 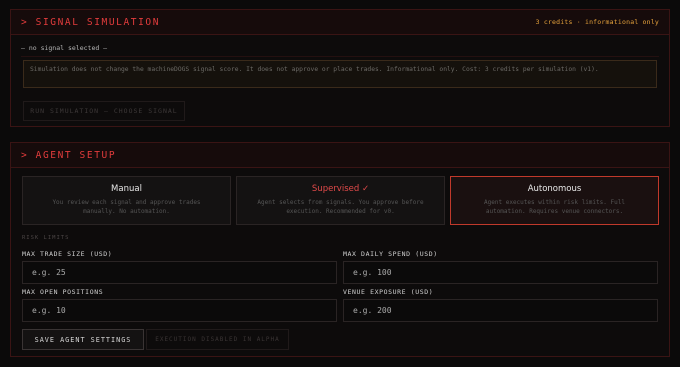 I want to click on max-open-positions-input, so click(x=179, y=310).